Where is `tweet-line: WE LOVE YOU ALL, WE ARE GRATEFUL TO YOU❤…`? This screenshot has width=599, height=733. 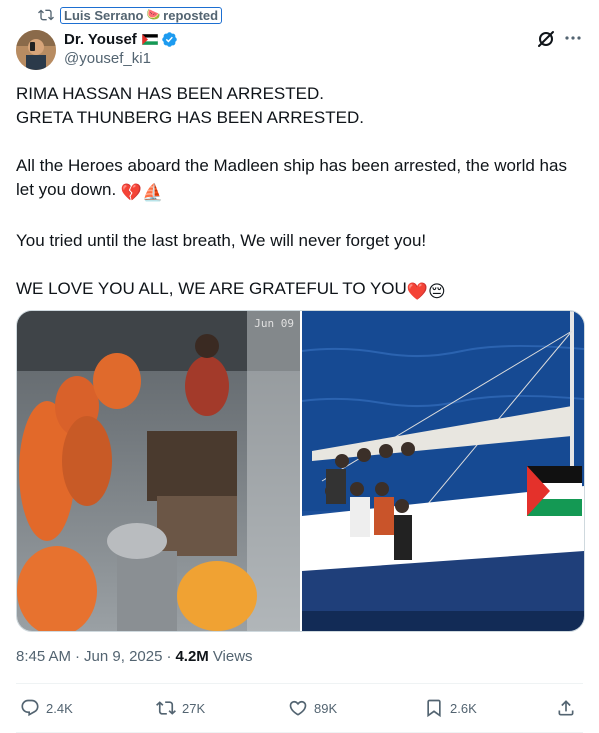 tweet-line: WE LOVE YOU ALL, WE ARE GRATEFUL TO YOU❤… is located at coordinates (302, 290).